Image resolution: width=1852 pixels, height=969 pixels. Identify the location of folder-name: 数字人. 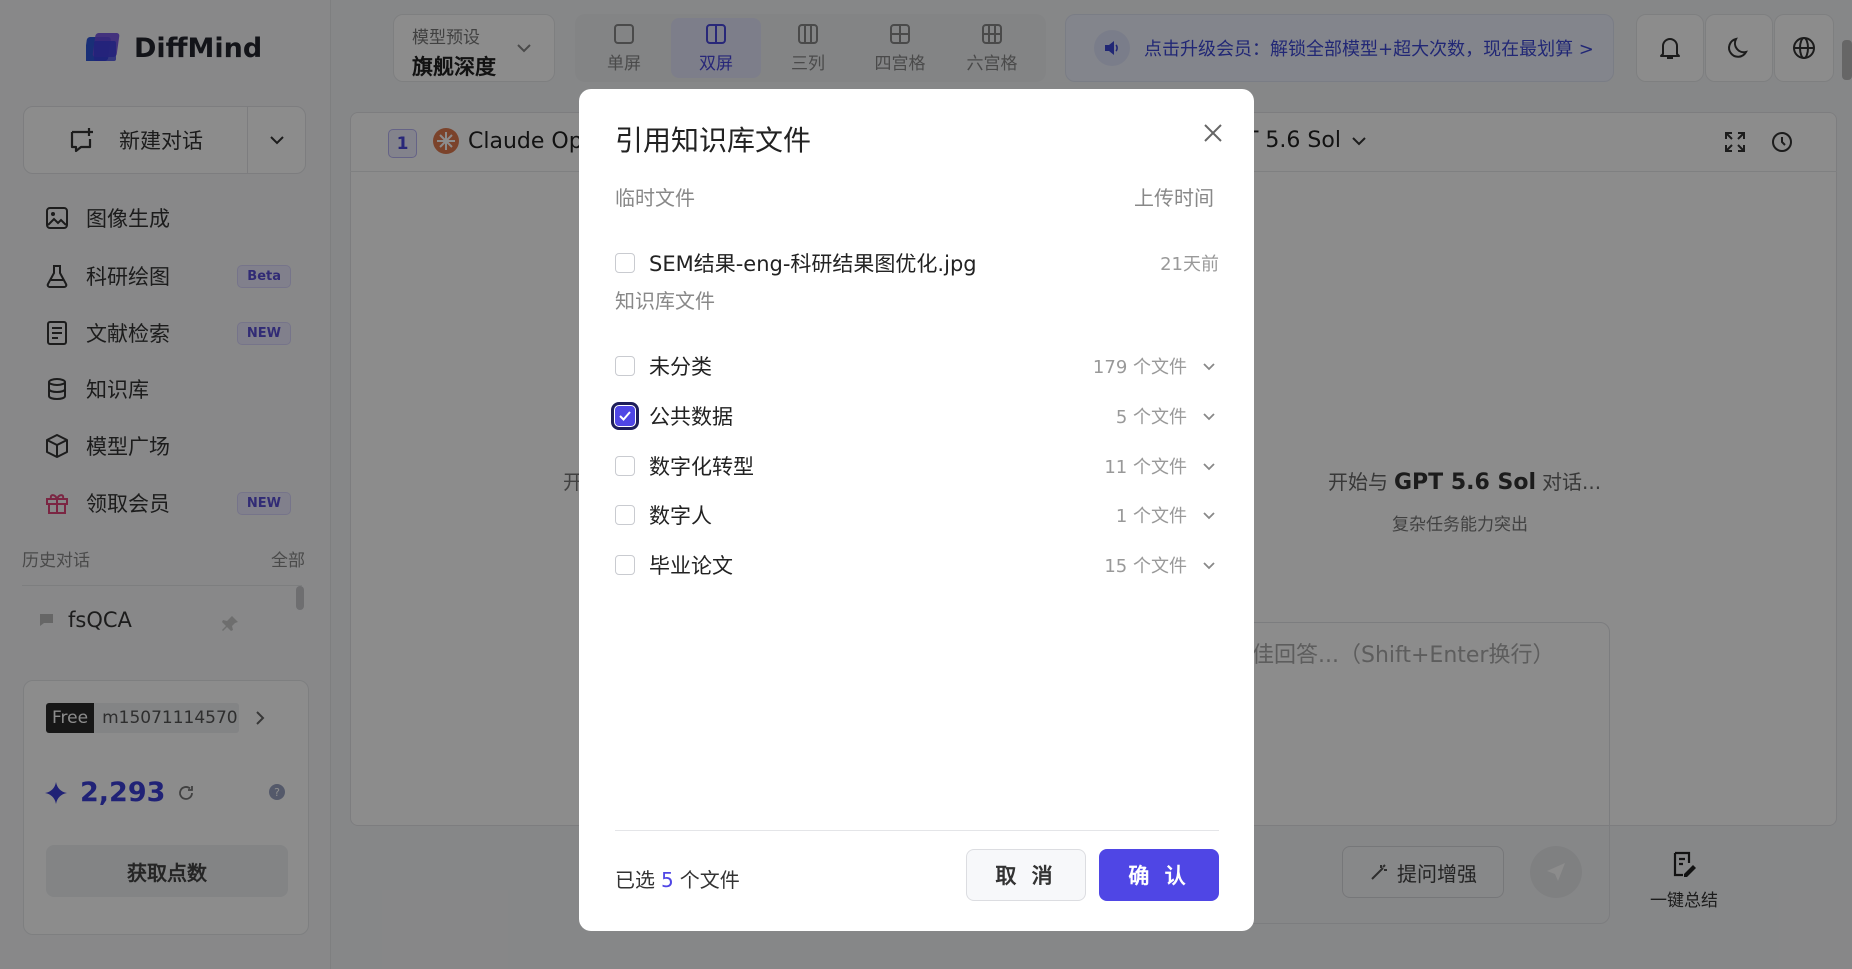
(680, 516).